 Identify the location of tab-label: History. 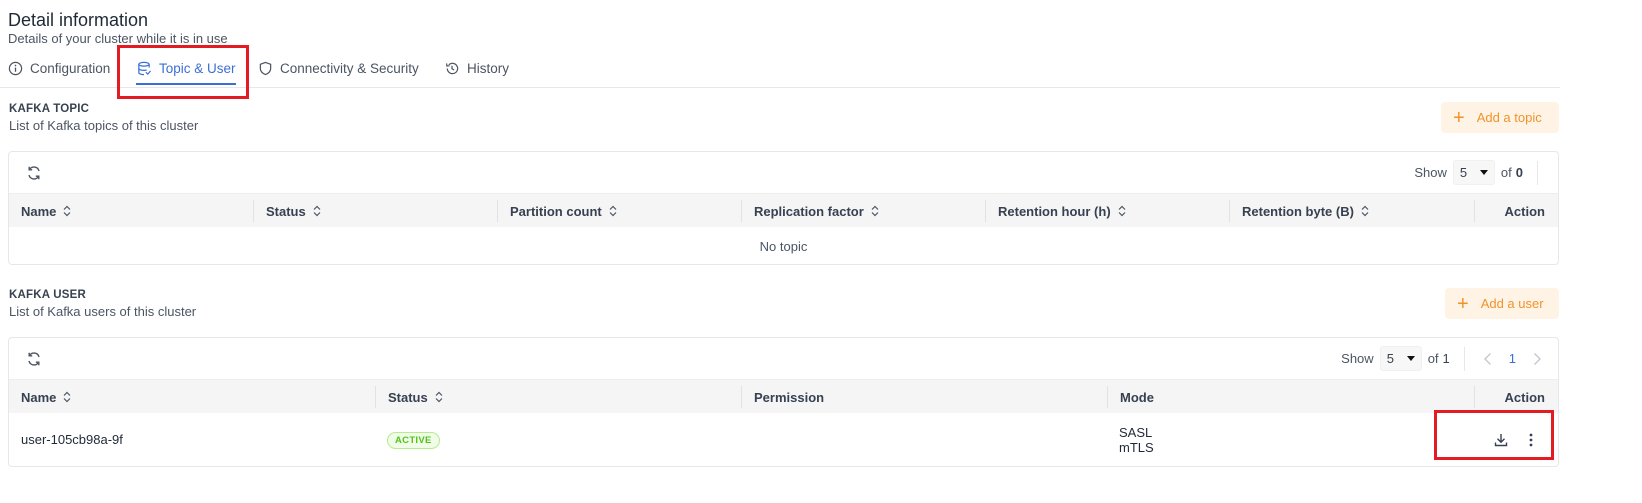
(488, 68).